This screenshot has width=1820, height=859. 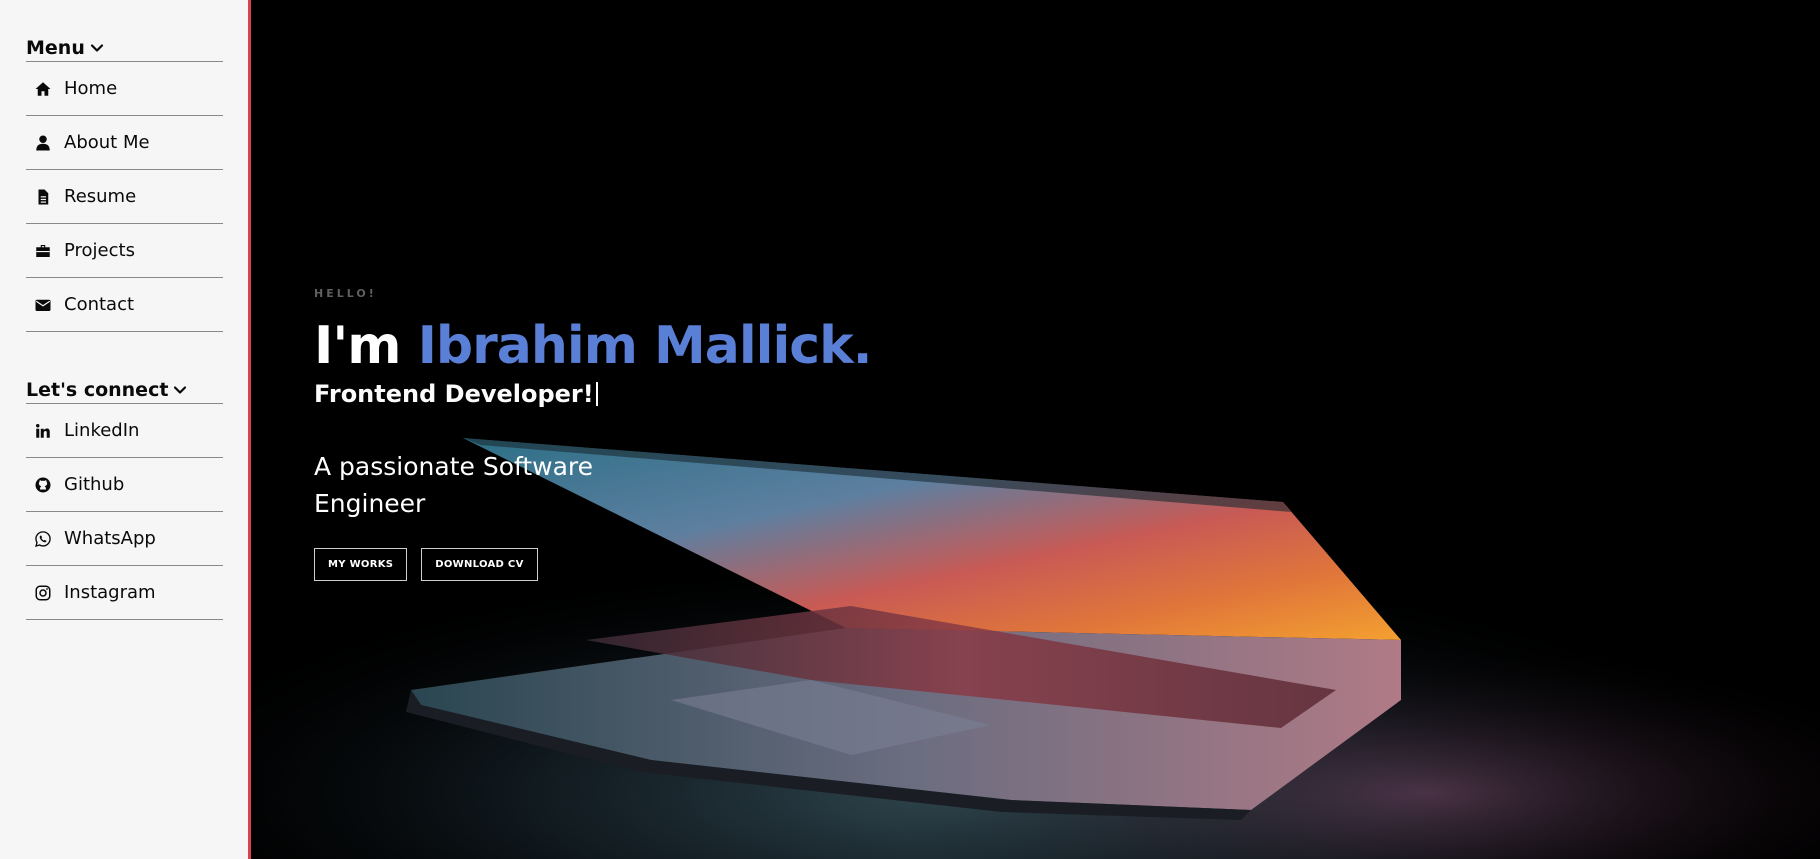 What do you see at coordinates (45, 305) in the screenshot?
I see `envelope-icon` at bounding box center [45, 305].